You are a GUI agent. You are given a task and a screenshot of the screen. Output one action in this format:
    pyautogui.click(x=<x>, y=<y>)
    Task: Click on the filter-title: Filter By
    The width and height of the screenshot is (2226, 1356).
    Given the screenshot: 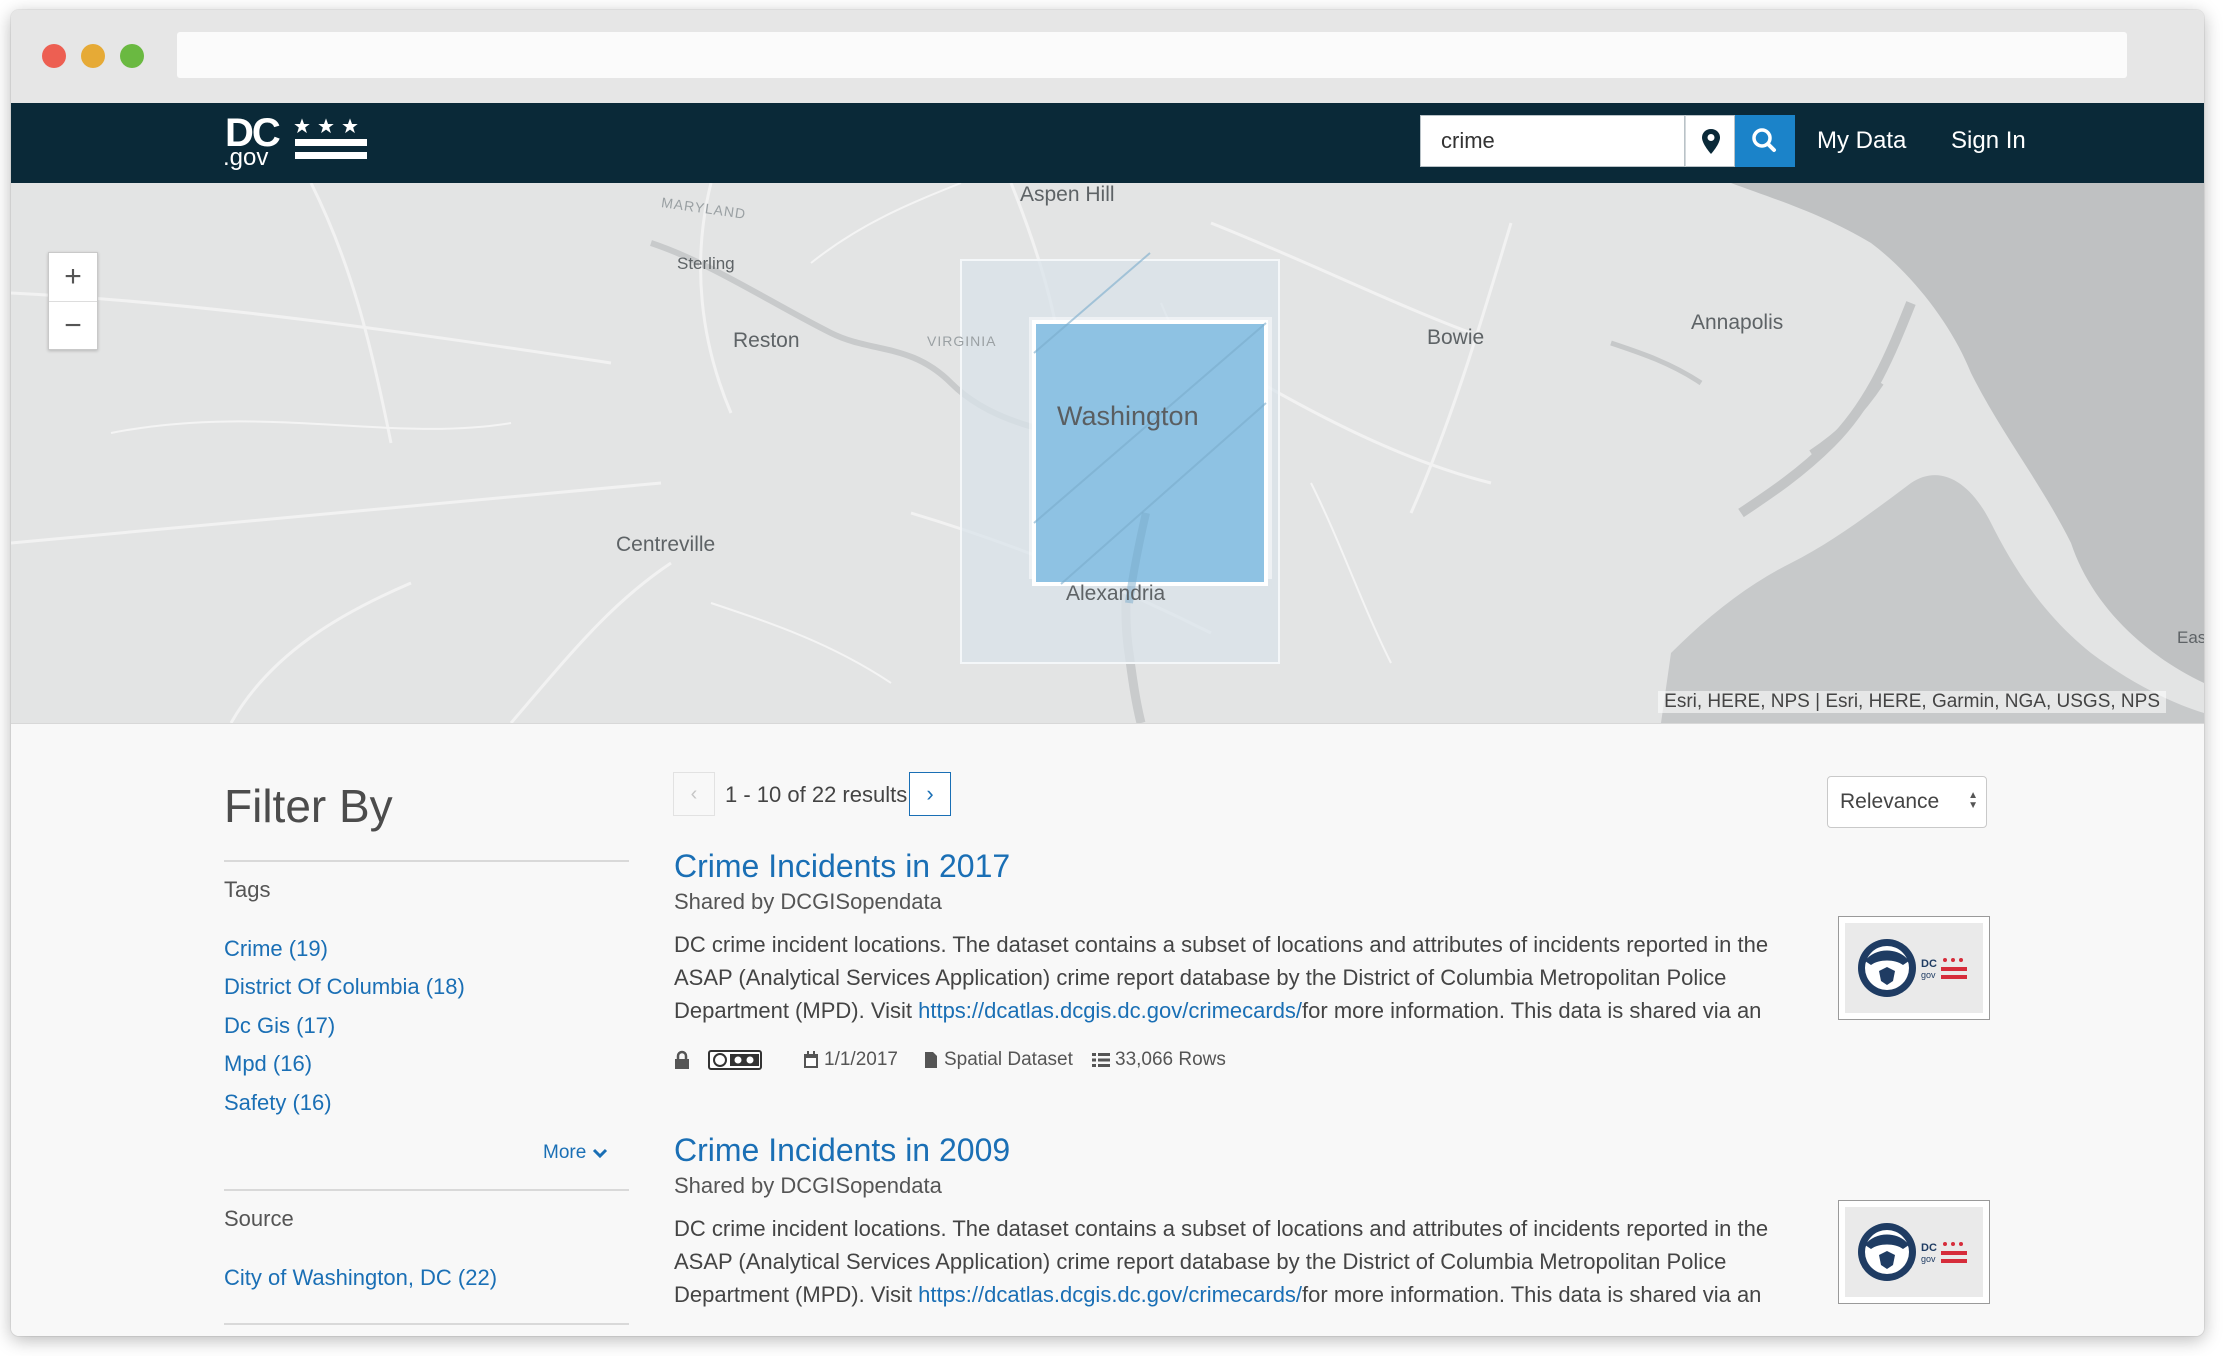 What is the action you would take?
    pyautogui.click(x=308, y=806)
    